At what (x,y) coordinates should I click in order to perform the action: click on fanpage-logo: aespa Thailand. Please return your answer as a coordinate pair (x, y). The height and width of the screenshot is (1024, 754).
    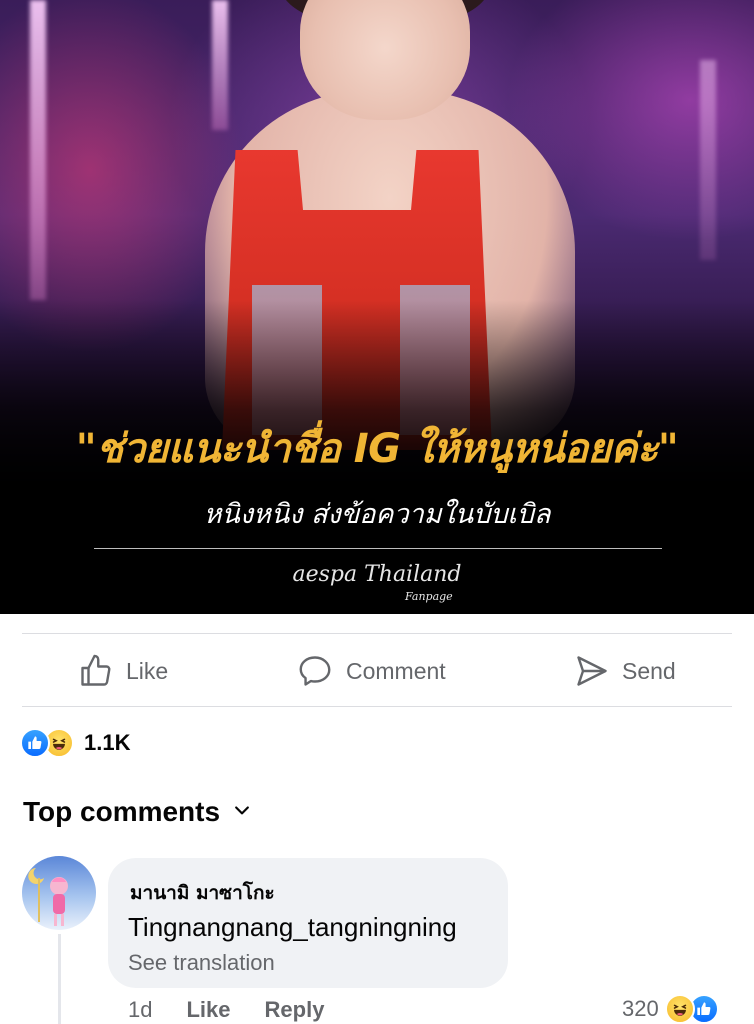
    Looking at the image, I should click on (377, 574).